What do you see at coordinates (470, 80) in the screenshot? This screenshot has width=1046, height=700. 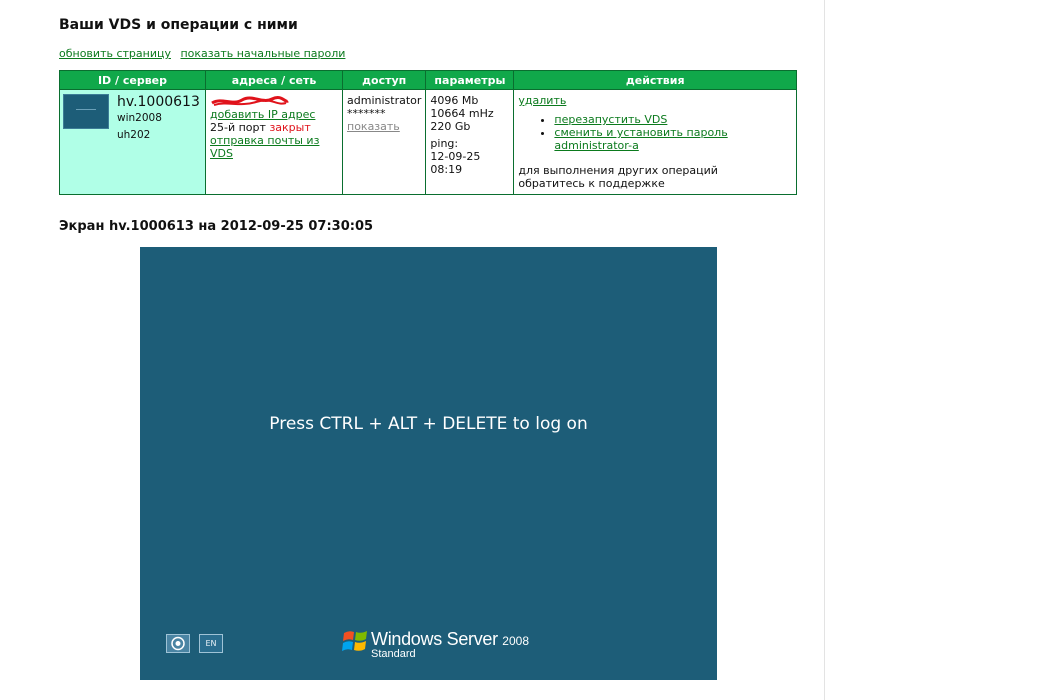 I see `header-parameters: параметры` at bounding box center [470, 80].